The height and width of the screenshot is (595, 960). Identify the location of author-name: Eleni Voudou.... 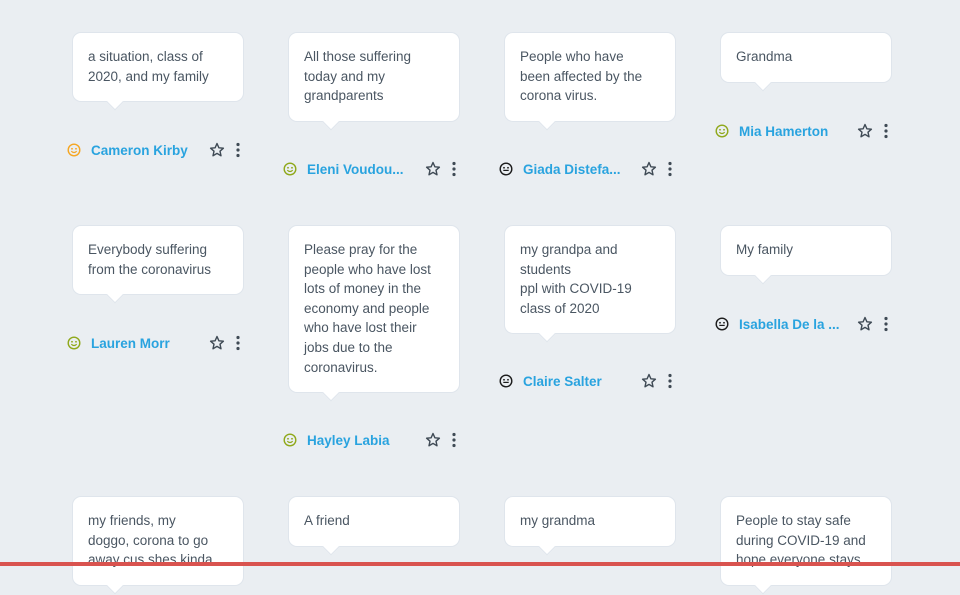
(361, 169).